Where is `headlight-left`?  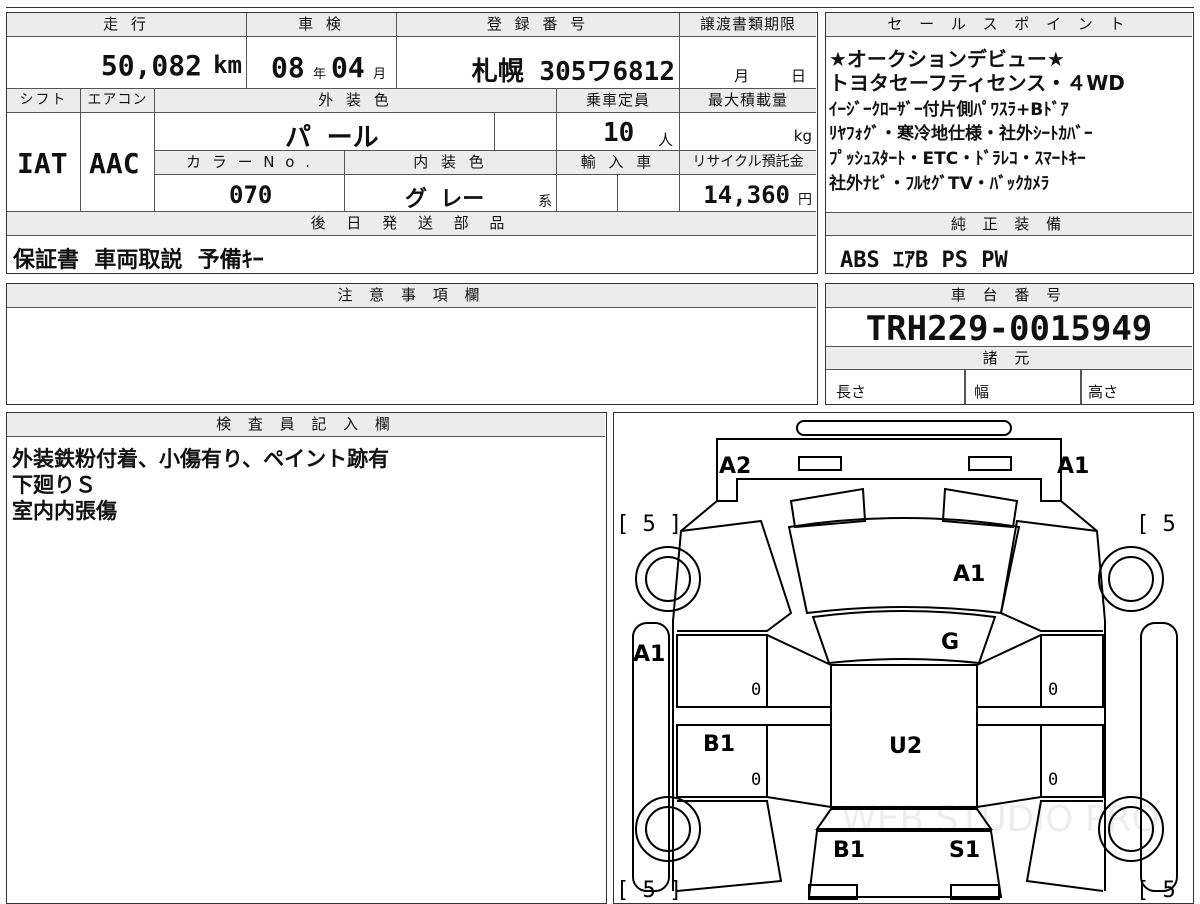
headlight-left is located at coordinates (820, 463).